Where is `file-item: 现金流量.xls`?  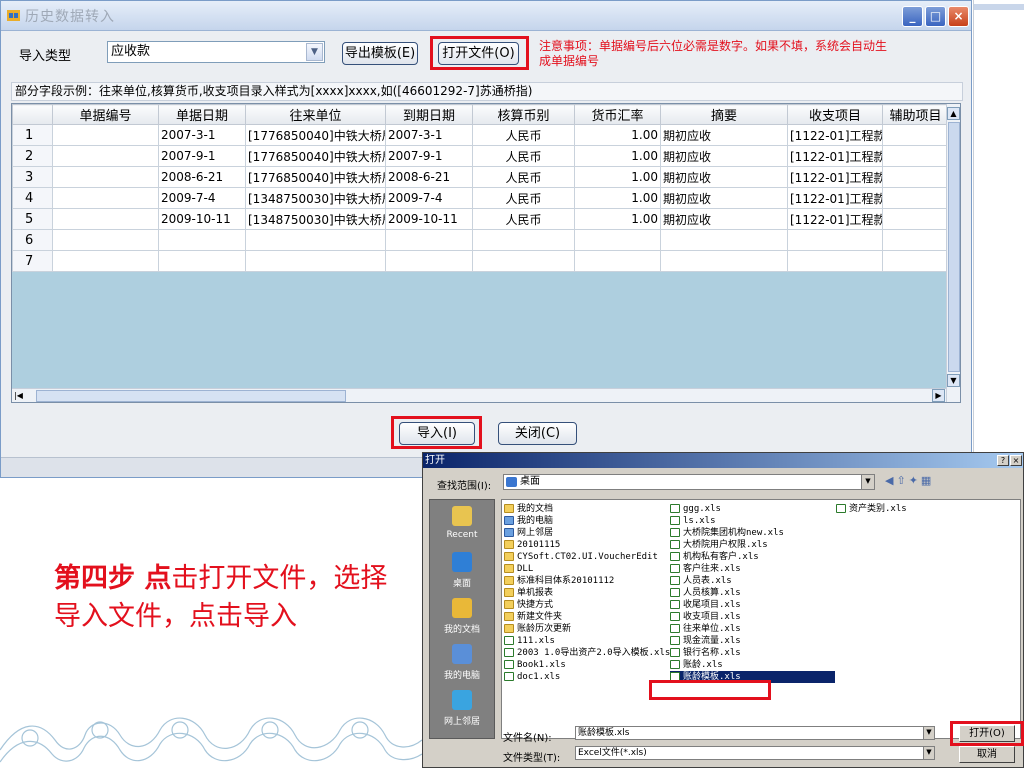
file-item: 现金流量.xls is located at coordinates (752, 641).